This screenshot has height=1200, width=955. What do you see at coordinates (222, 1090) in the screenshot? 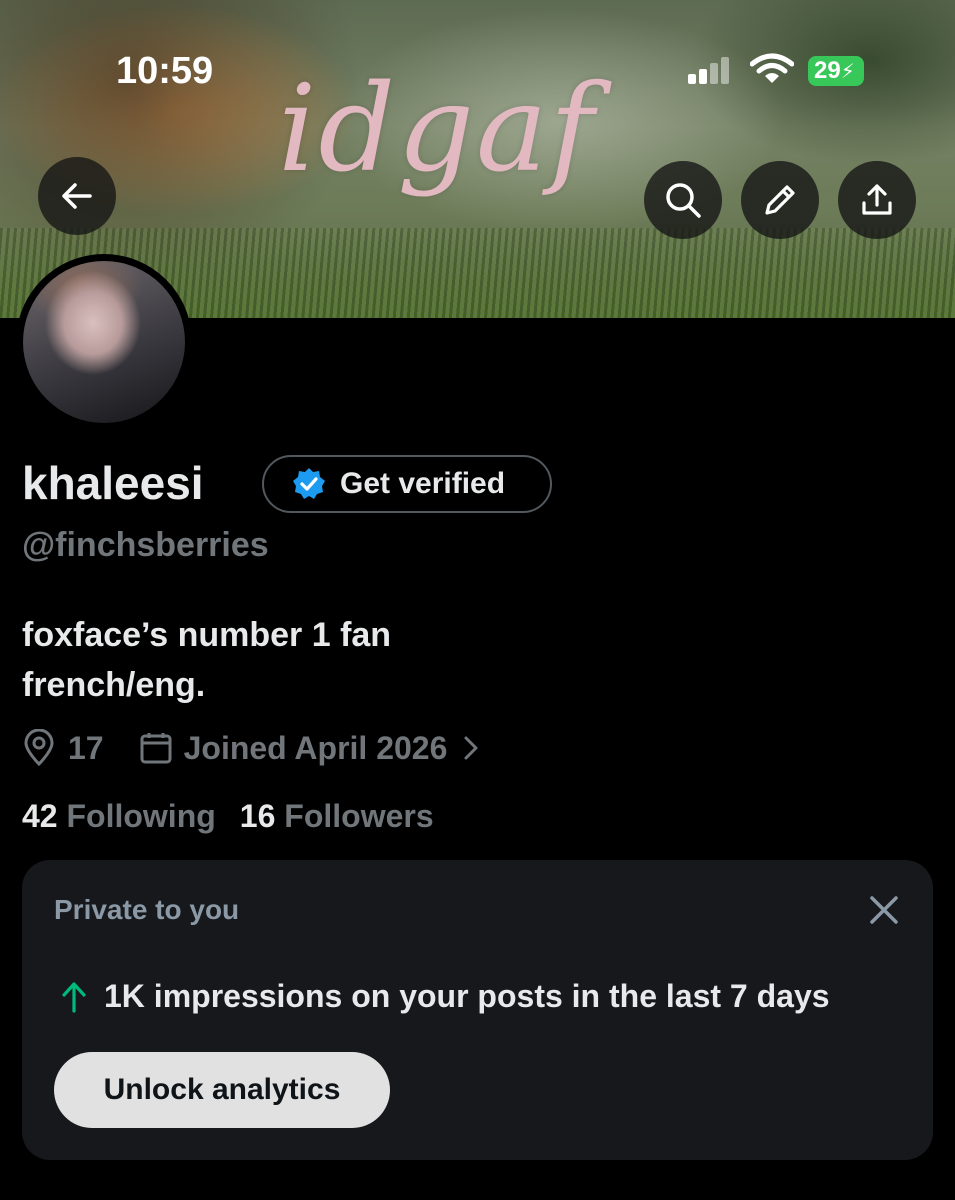
I see `unlock-analytics-button: Unlock analytics` at bounding box center [222, 1090].